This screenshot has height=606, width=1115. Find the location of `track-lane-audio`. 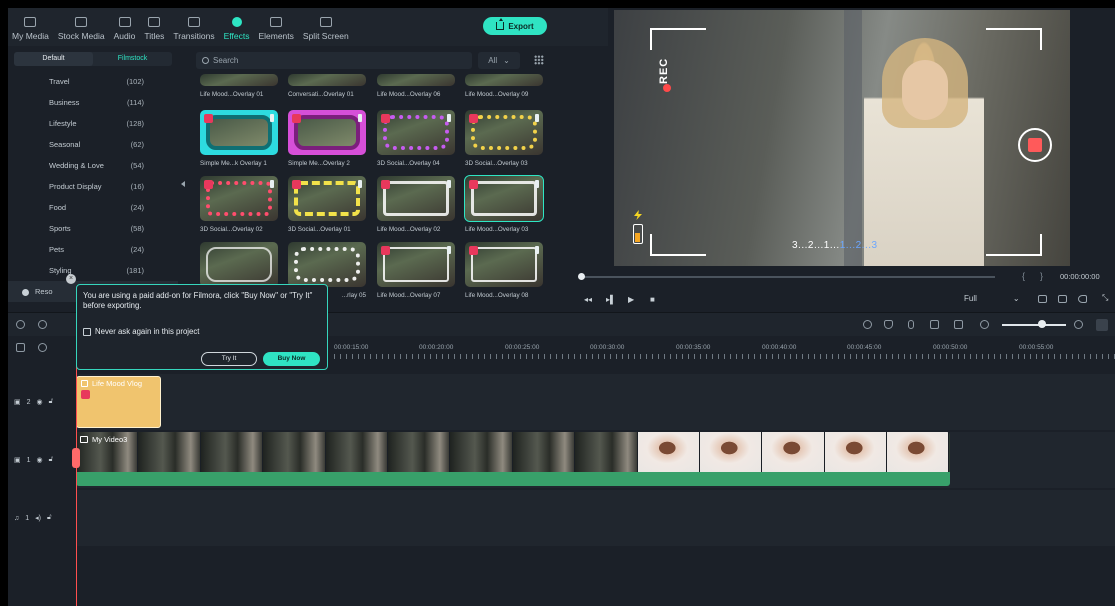

track-lane-audio is located at coordinates (595, 518).